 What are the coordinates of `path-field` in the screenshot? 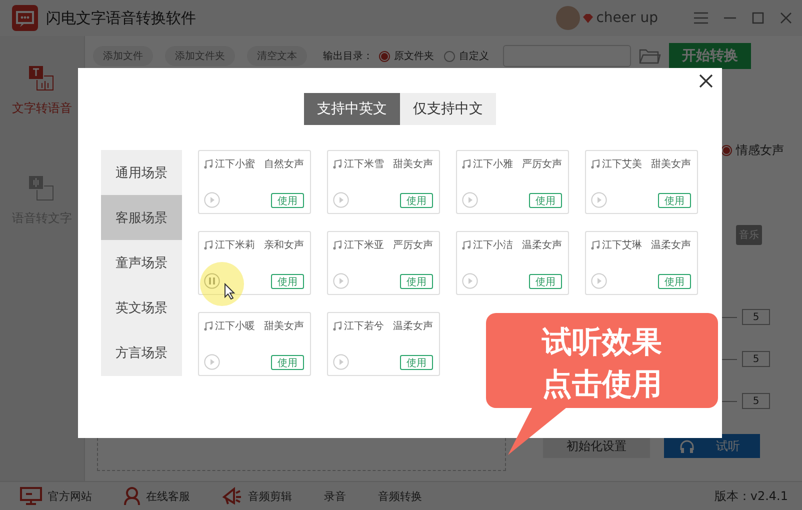 It's located at (567, 56).